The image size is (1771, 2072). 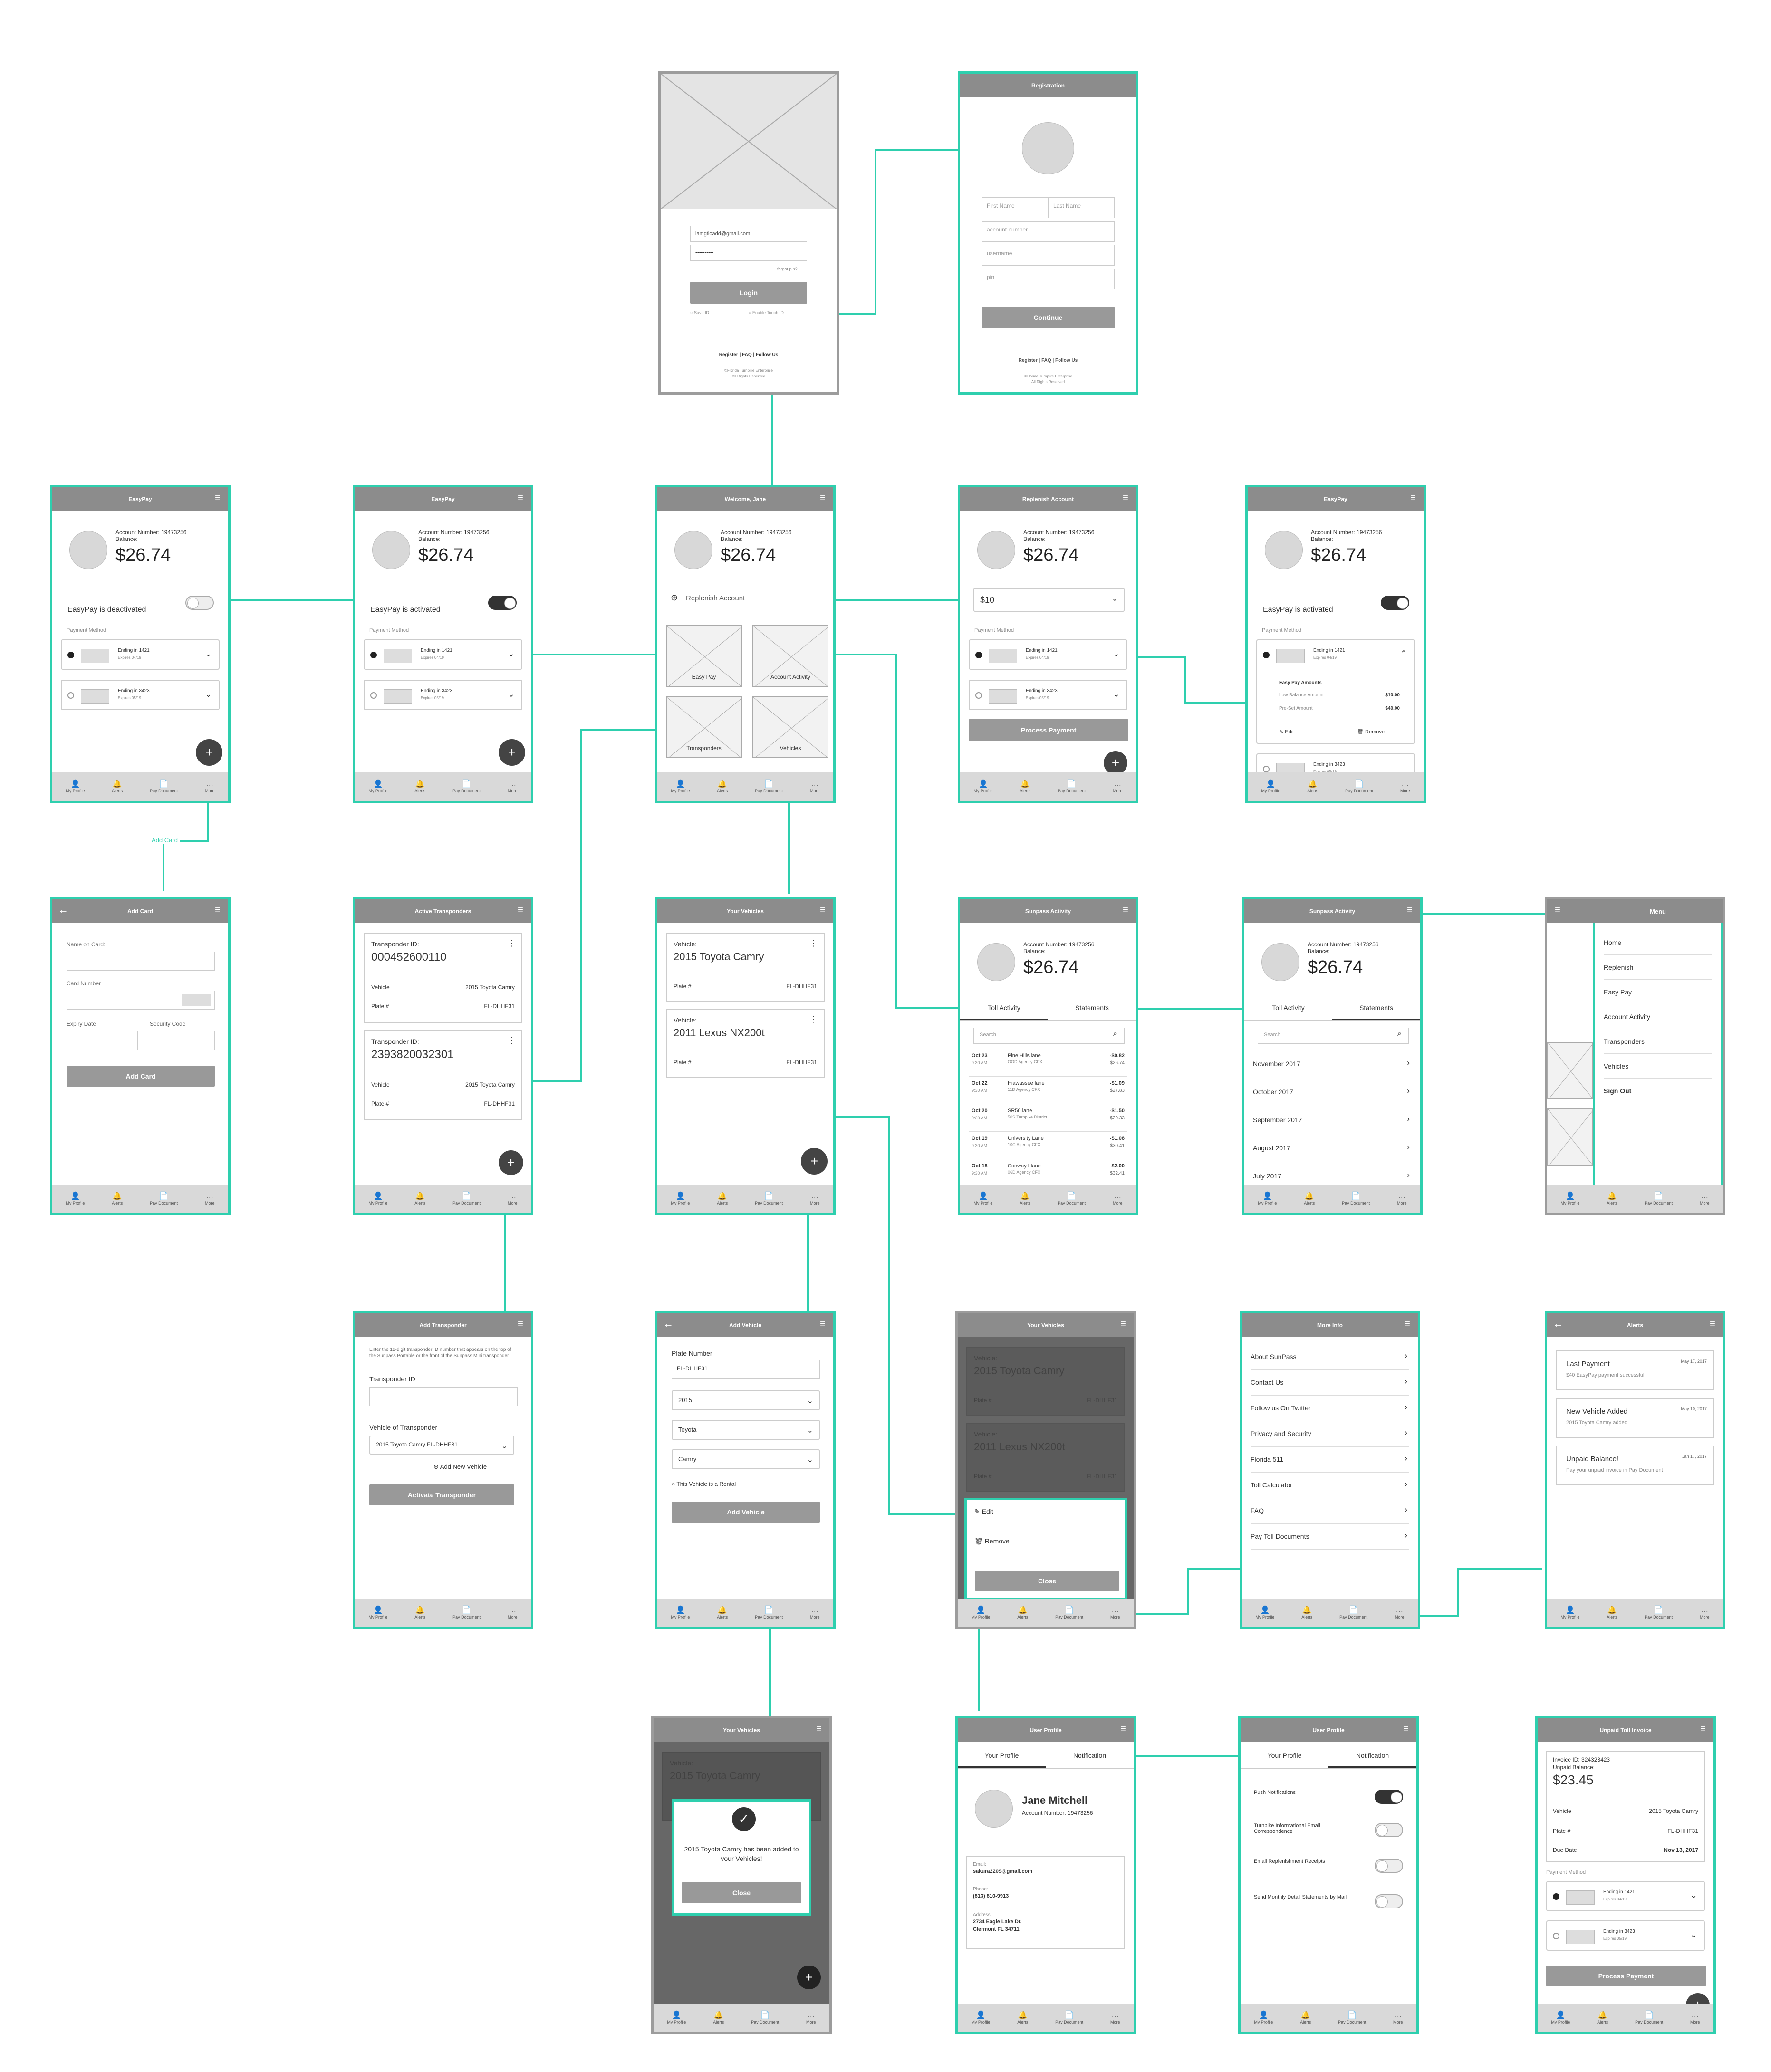 What do you see at coordinates (1658, 992) in the screenshot?
I see `menu-item-easy-pay: Easy Pay` at bounding box center [1658, 992].